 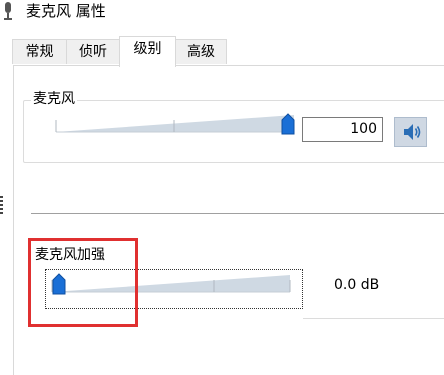 I want to click on slider-track, so click(x=175, y=123).